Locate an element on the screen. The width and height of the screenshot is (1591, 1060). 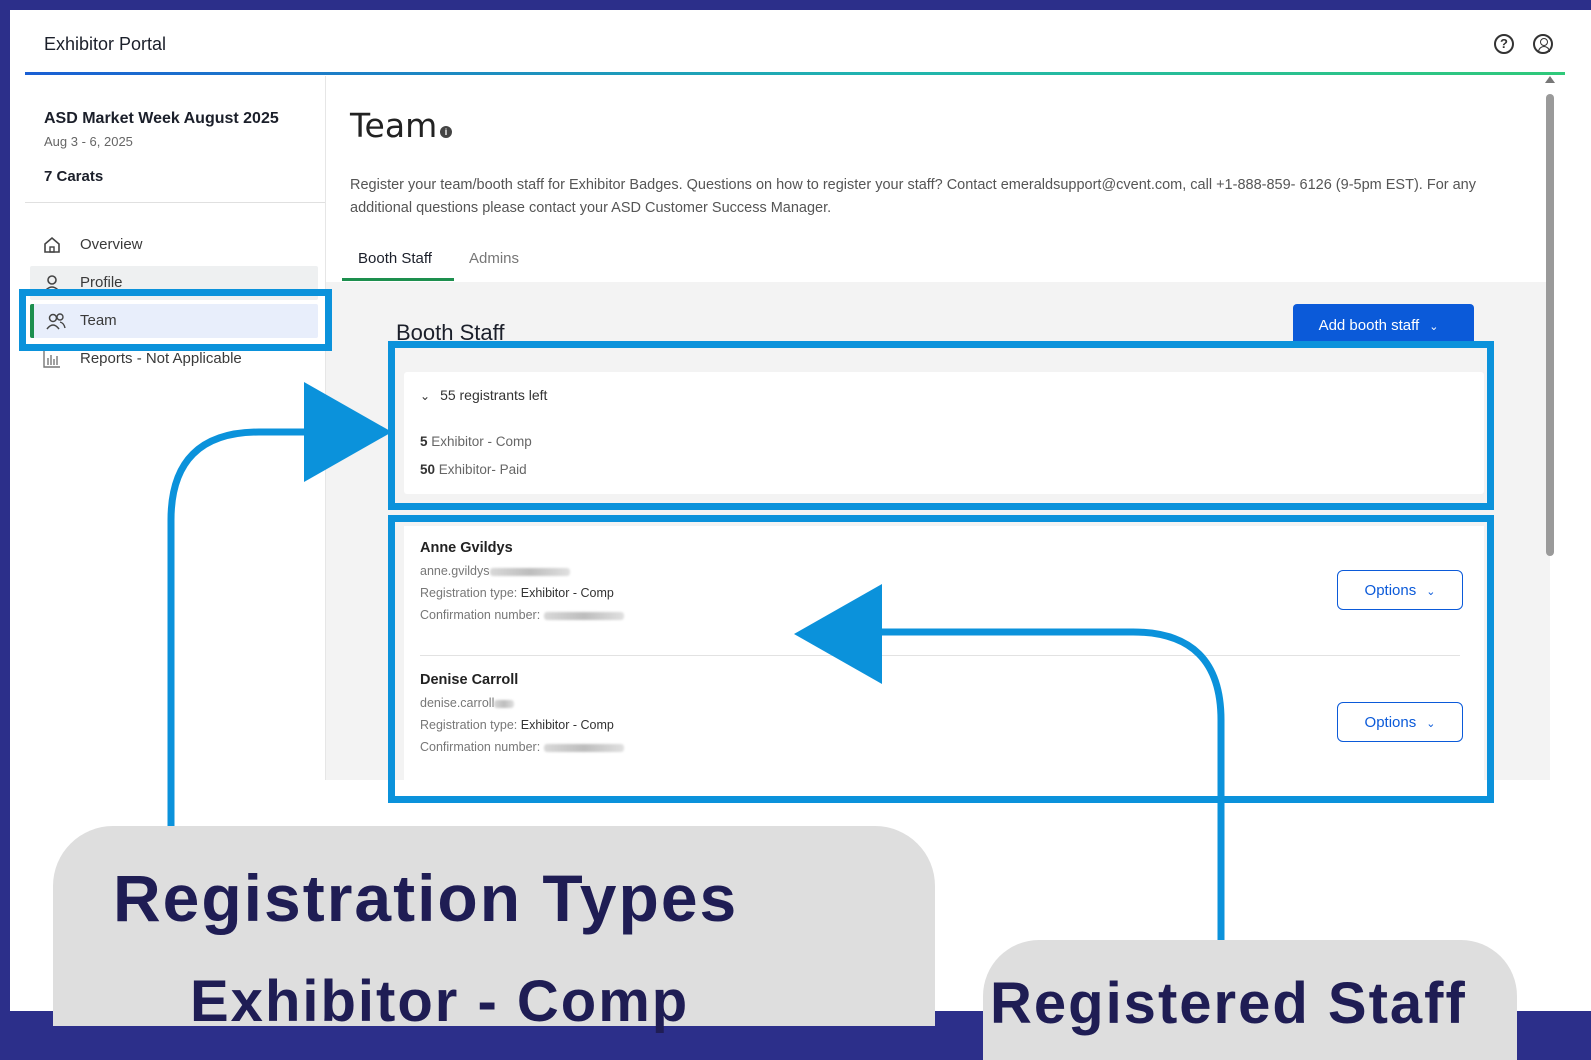
arrow-line-left is located at coordinates (243, 639).